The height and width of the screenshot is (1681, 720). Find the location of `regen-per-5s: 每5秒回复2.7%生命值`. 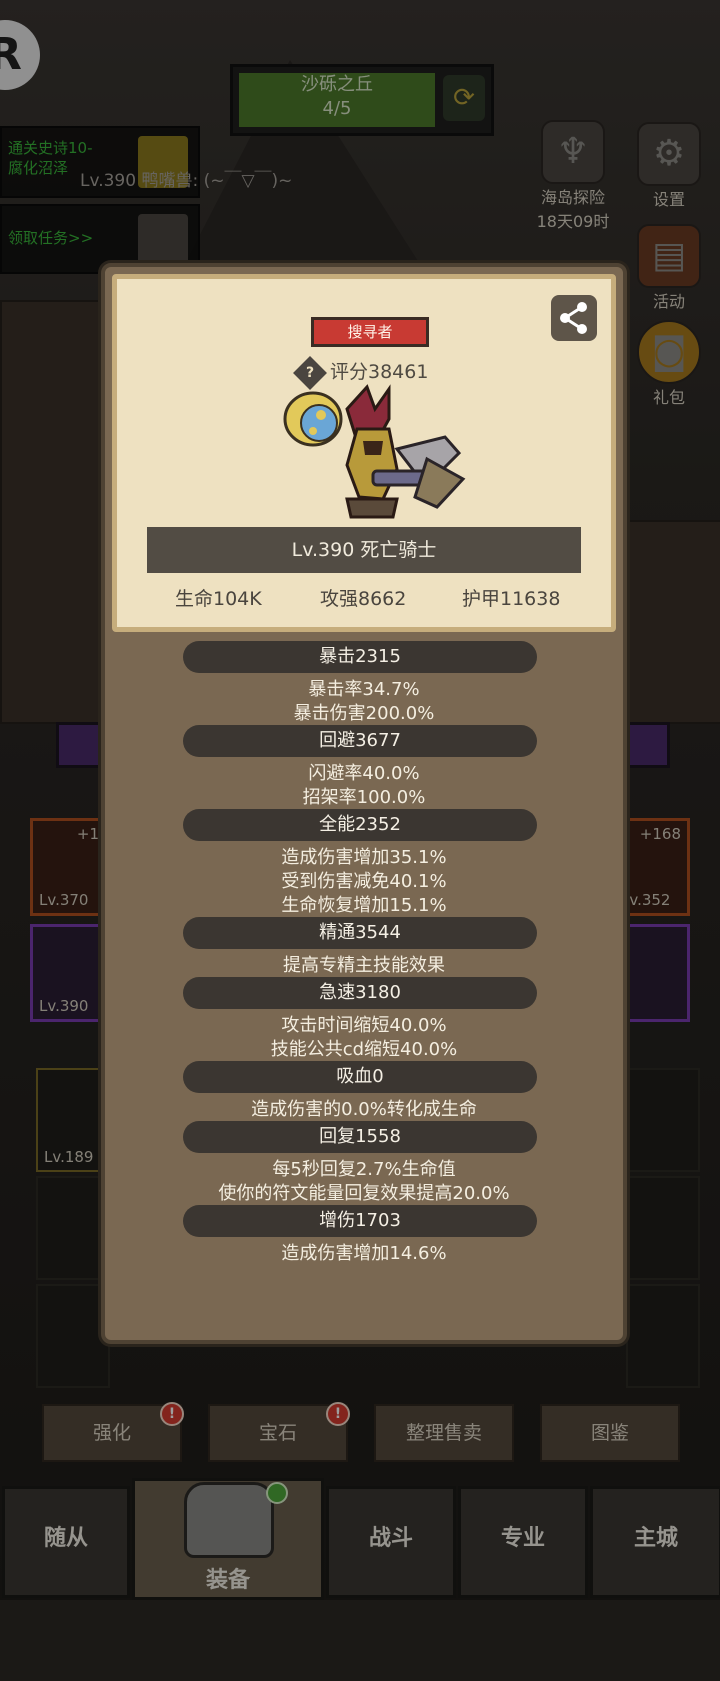

regen-per-5s: 每5秒回复2.7%生命值 is located at coordinates (364, 1169).